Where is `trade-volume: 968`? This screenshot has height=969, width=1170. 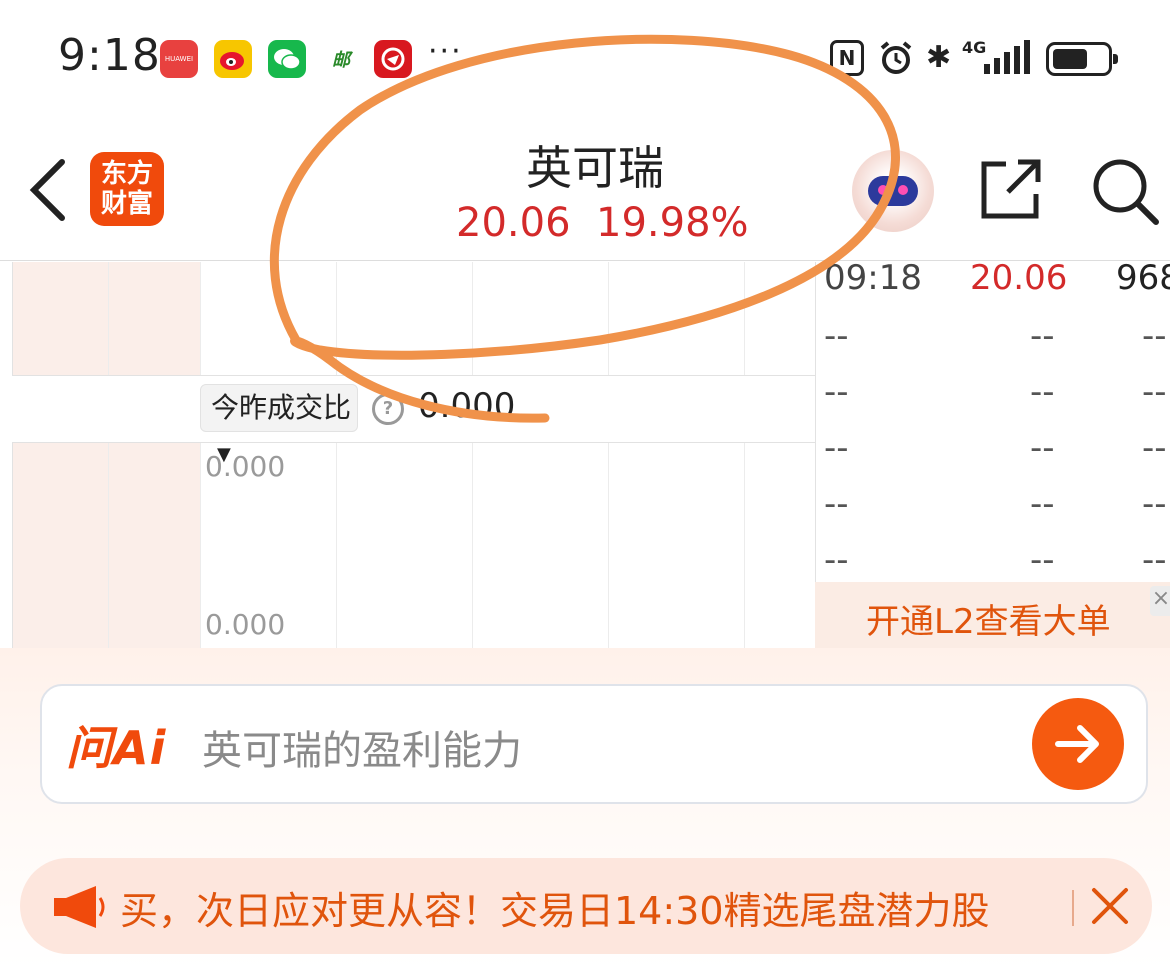 trade-volume: 968 is located at coordinates (1143, 278).